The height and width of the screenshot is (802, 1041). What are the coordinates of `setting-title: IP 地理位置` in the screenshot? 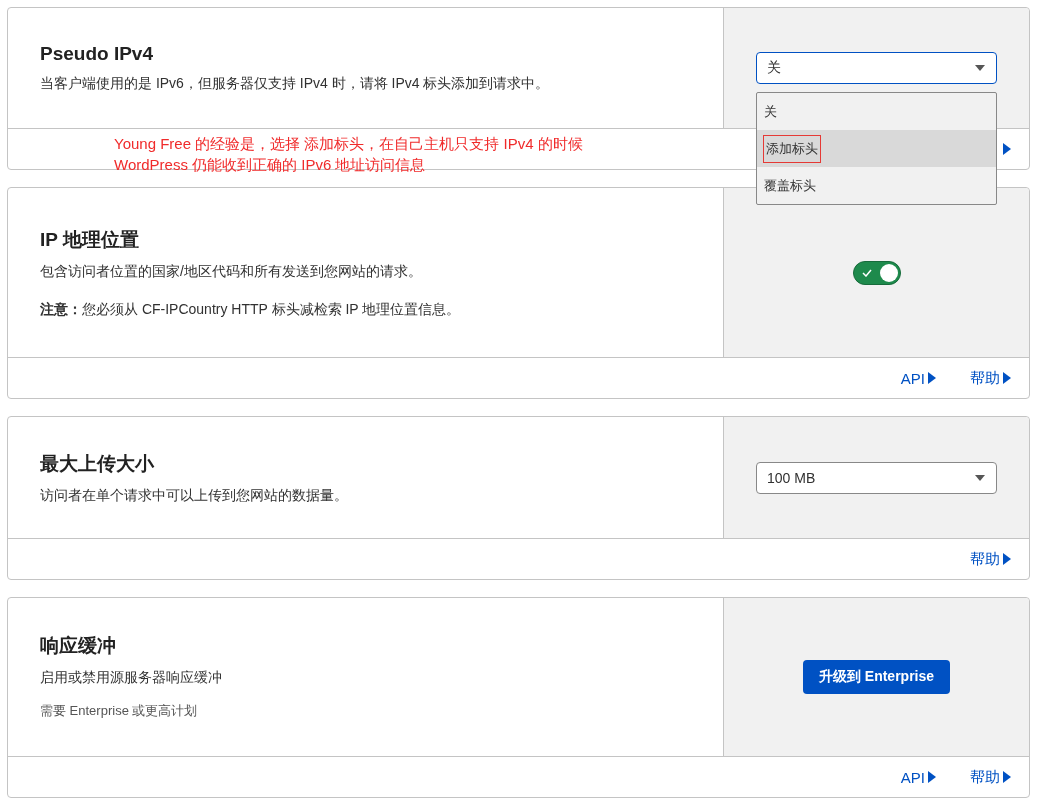 It's located at (90, 239).